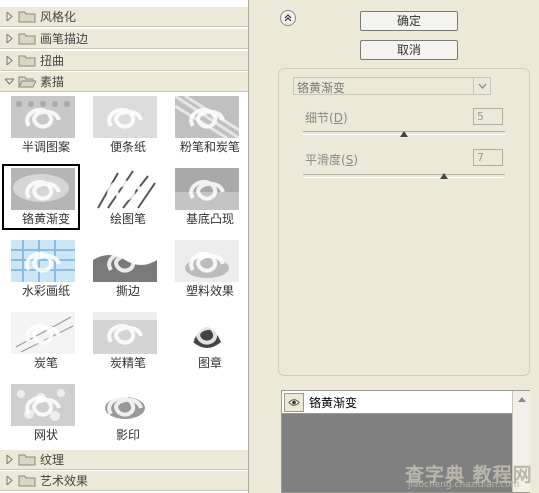 The height and width of the screenshot is (493, 539). I want to click on smoothness-slider-handle, so click(444, 176).